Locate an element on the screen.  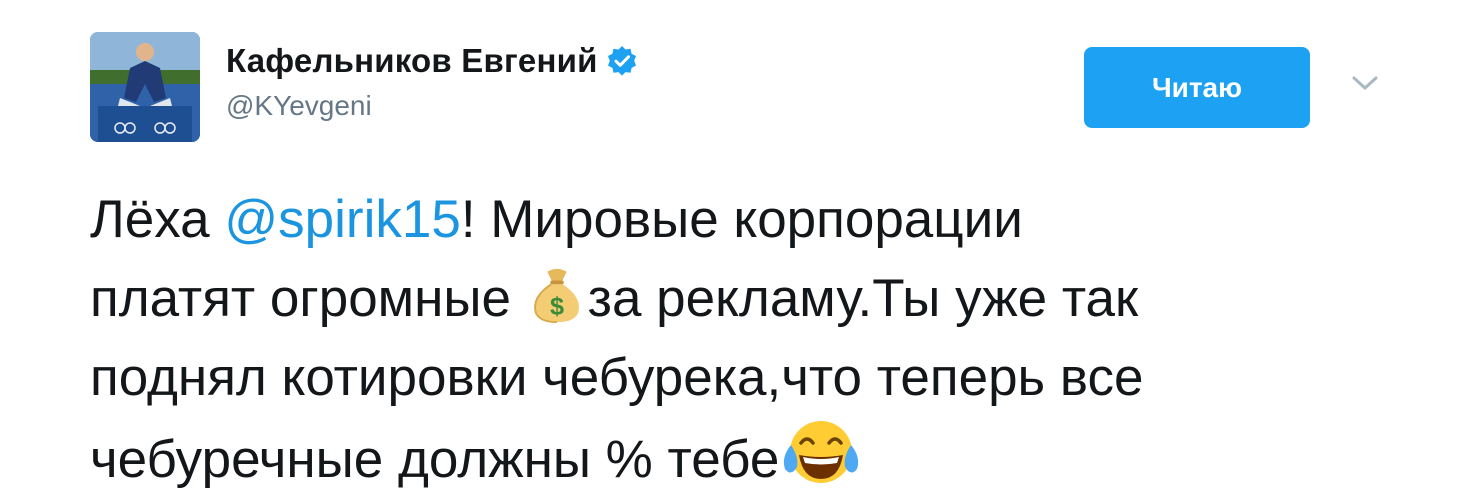
tweet-line-4: чебуречные должны % тебе is located at coordinates (755, 456).